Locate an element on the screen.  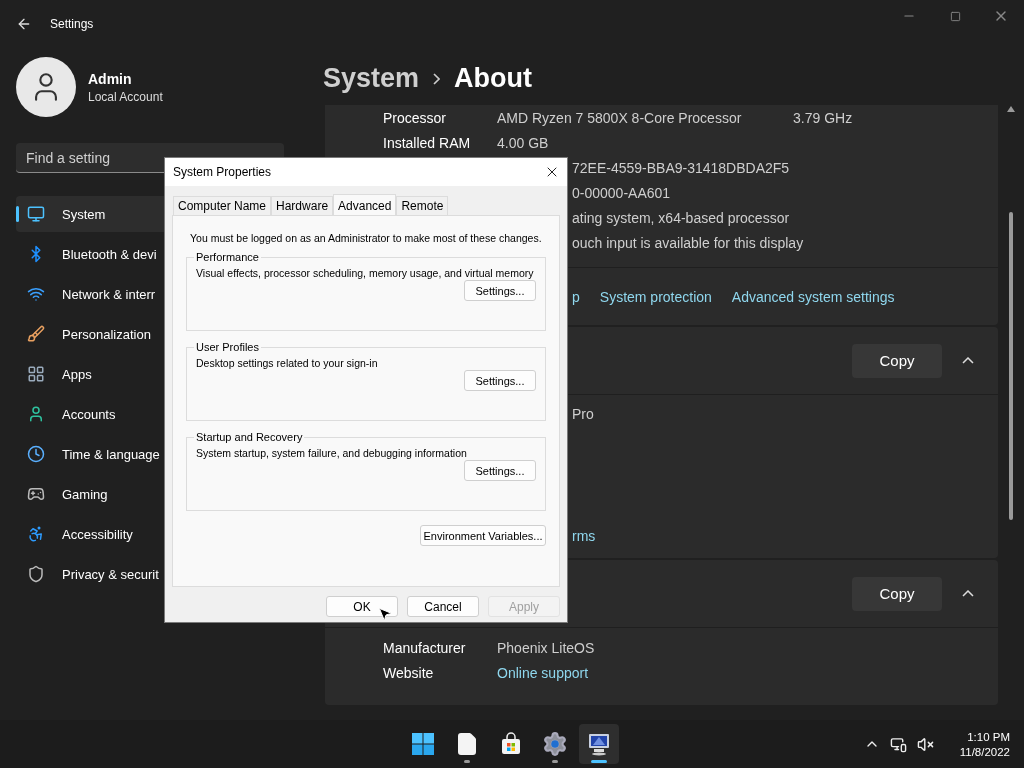
maximize-icon is located at coordinates (955, 16).